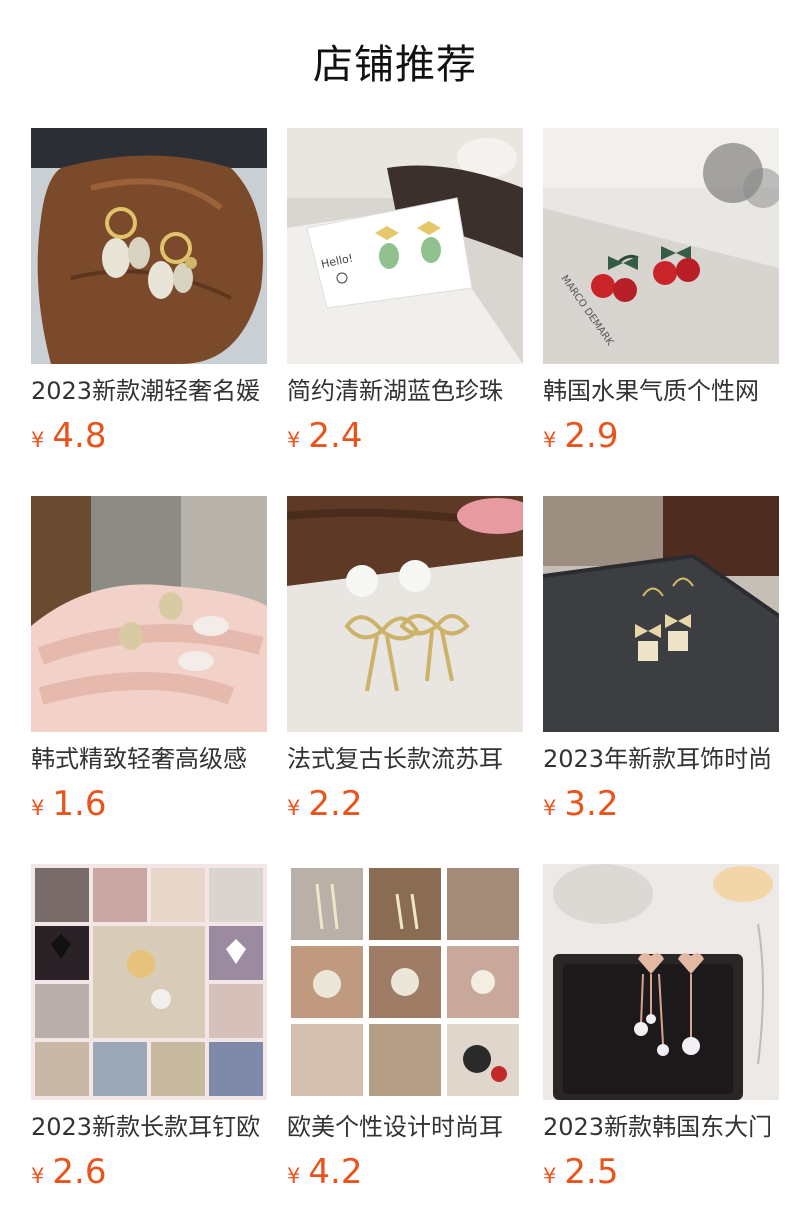 The image size is (790, 1232). I want to click on product-card: 2023年新款耳饰时尚 ¥3.2, so click(661, 666).